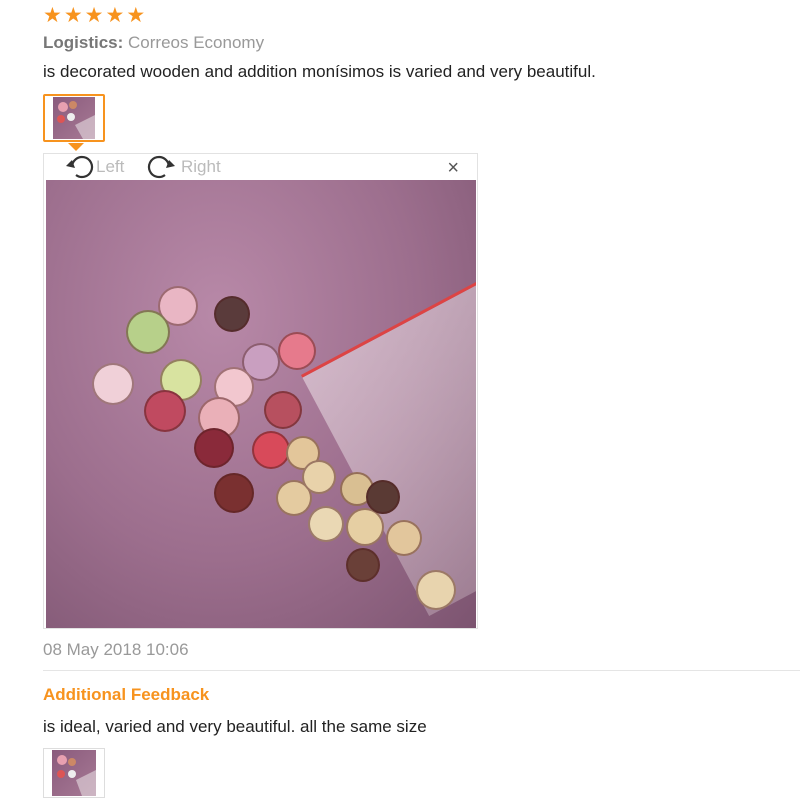 The height and width of the screenshot is (800, 800). Describe the element at coordinates (421, 670) in the screenshot. I see `divider` at that location.